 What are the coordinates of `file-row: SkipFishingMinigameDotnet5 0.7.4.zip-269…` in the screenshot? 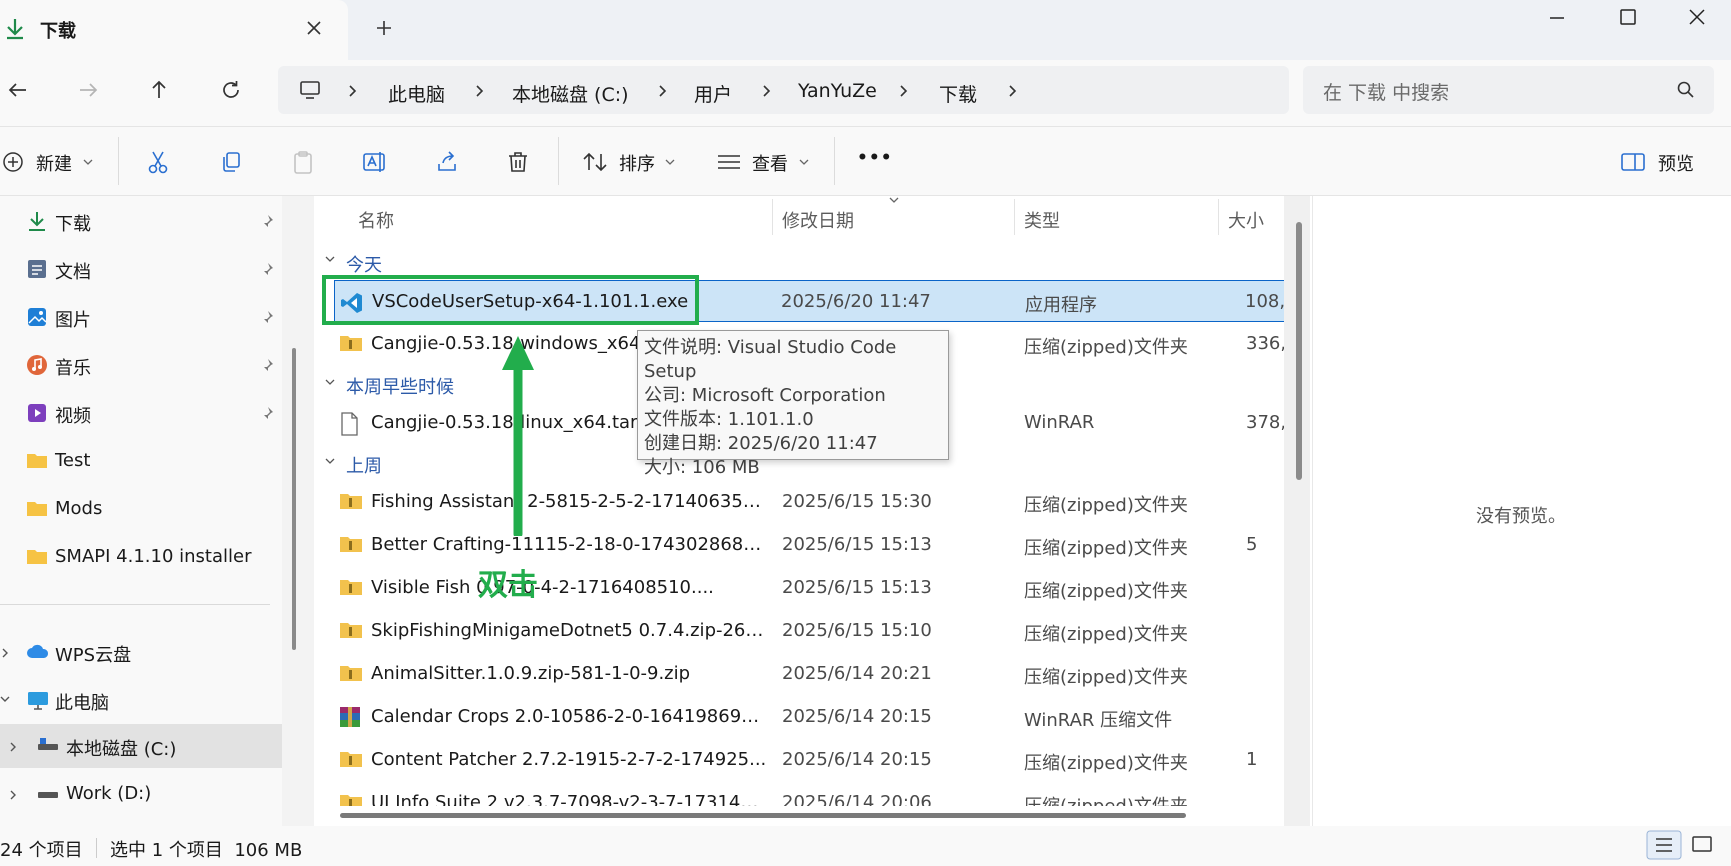 It's located at (810, 631).